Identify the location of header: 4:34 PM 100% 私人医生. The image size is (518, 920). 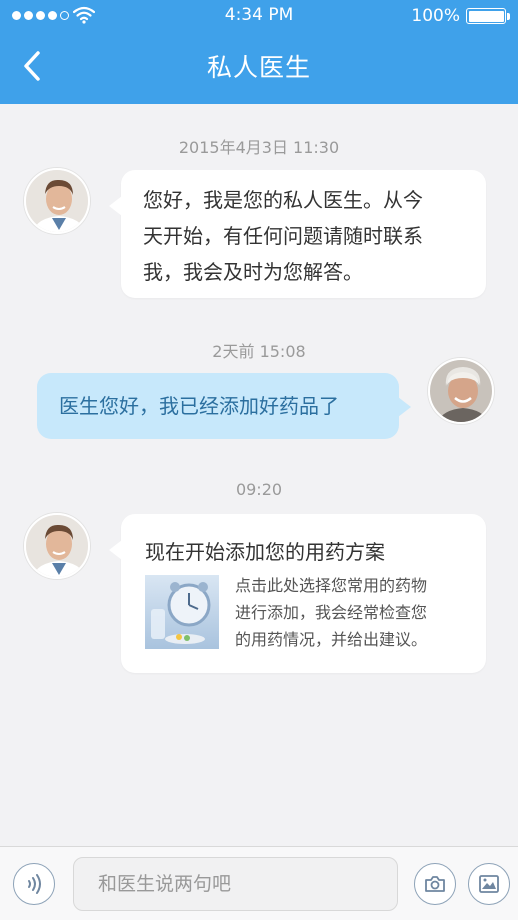
(259, 52).